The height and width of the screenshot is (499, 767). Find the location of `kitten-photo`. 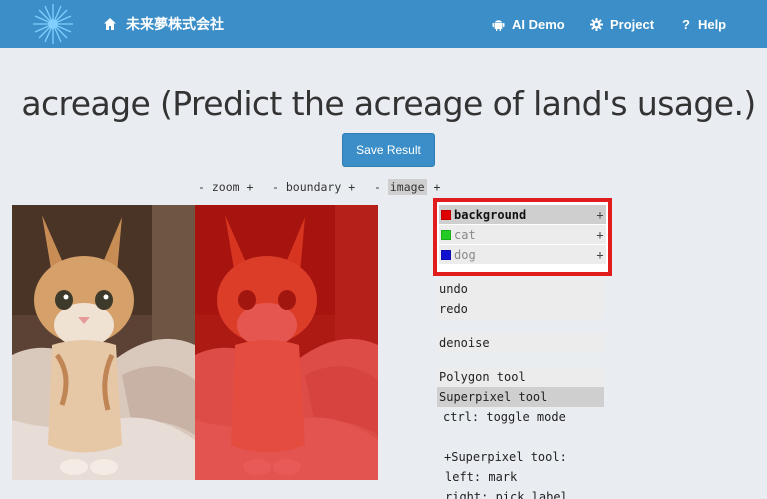

kitten-photo is located at coordinates (103, 342).